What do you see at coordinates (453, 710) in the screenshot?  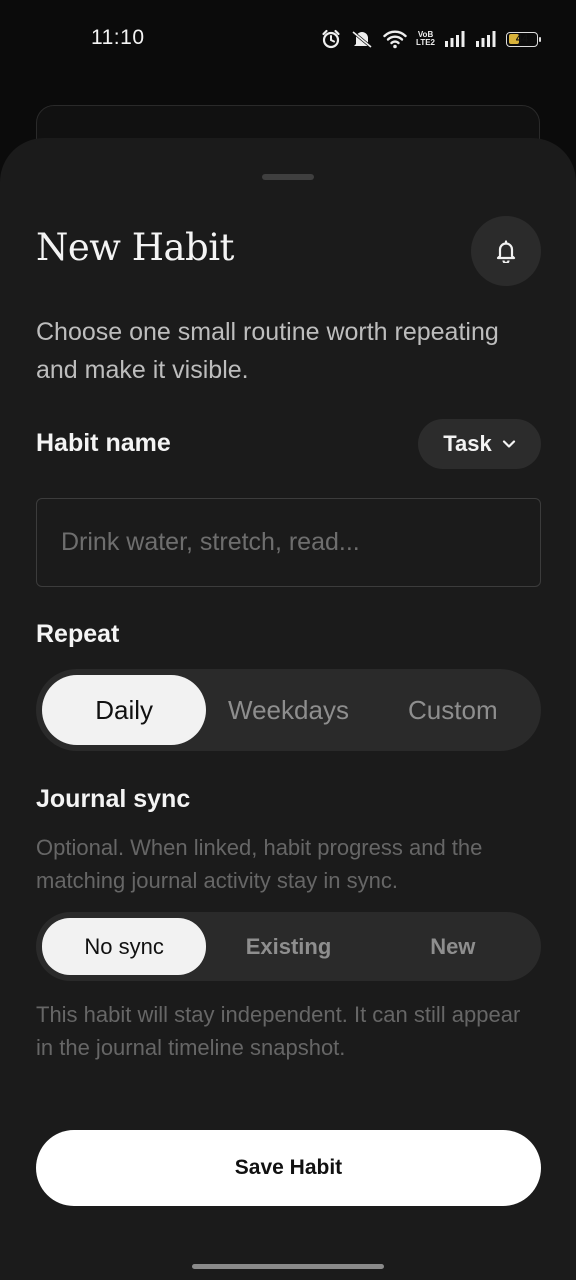 I see `repeat-option-custom: Custom` at bounding box center [453, 710].